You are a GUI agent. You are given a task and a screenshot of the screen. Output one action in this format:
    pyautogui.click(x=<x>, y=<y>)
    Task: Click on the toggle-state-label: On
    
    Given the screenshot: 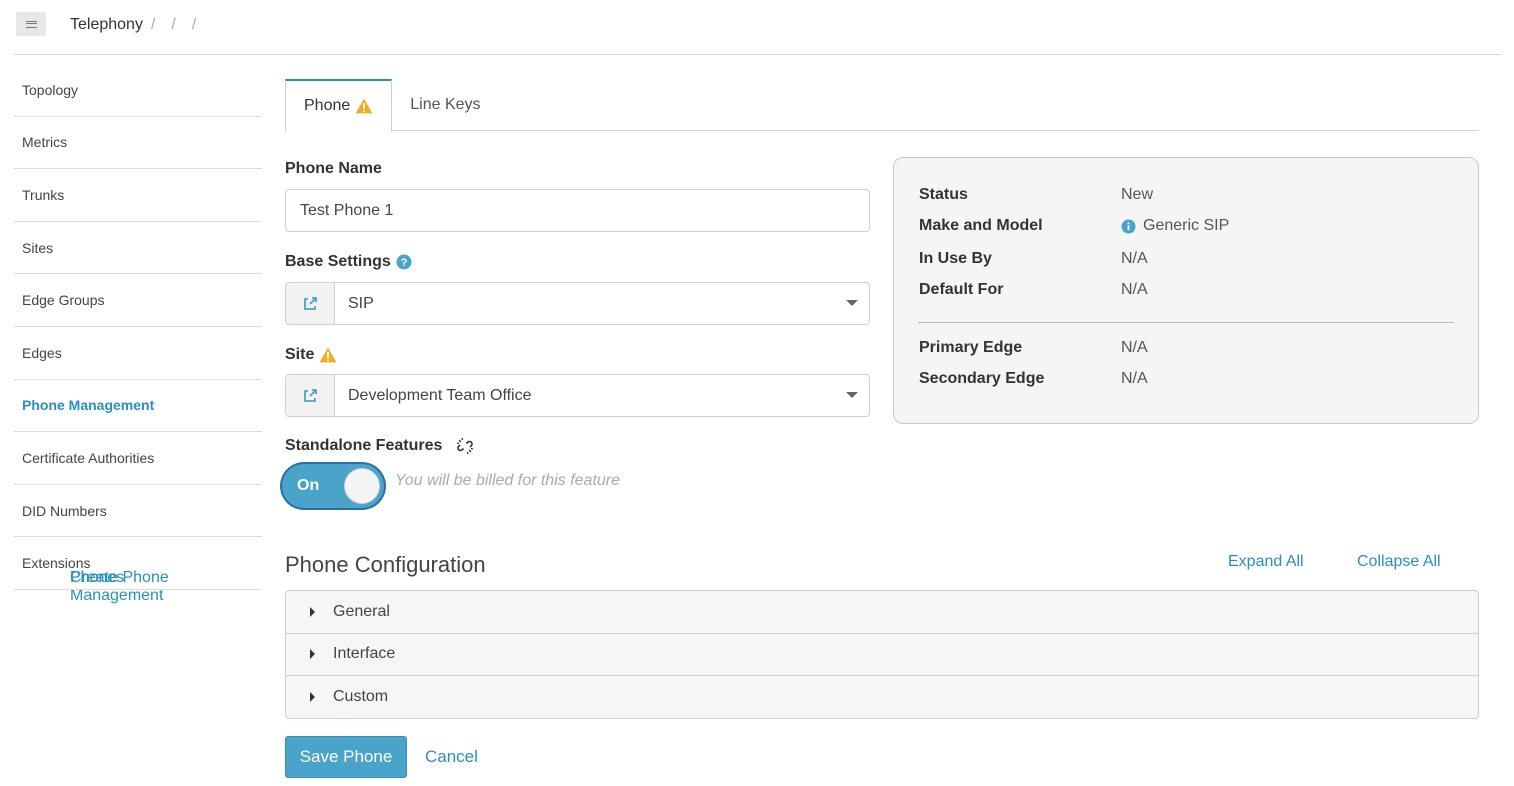 What is the action you would take?
    pyautogui.click(x=308, y=485)
    